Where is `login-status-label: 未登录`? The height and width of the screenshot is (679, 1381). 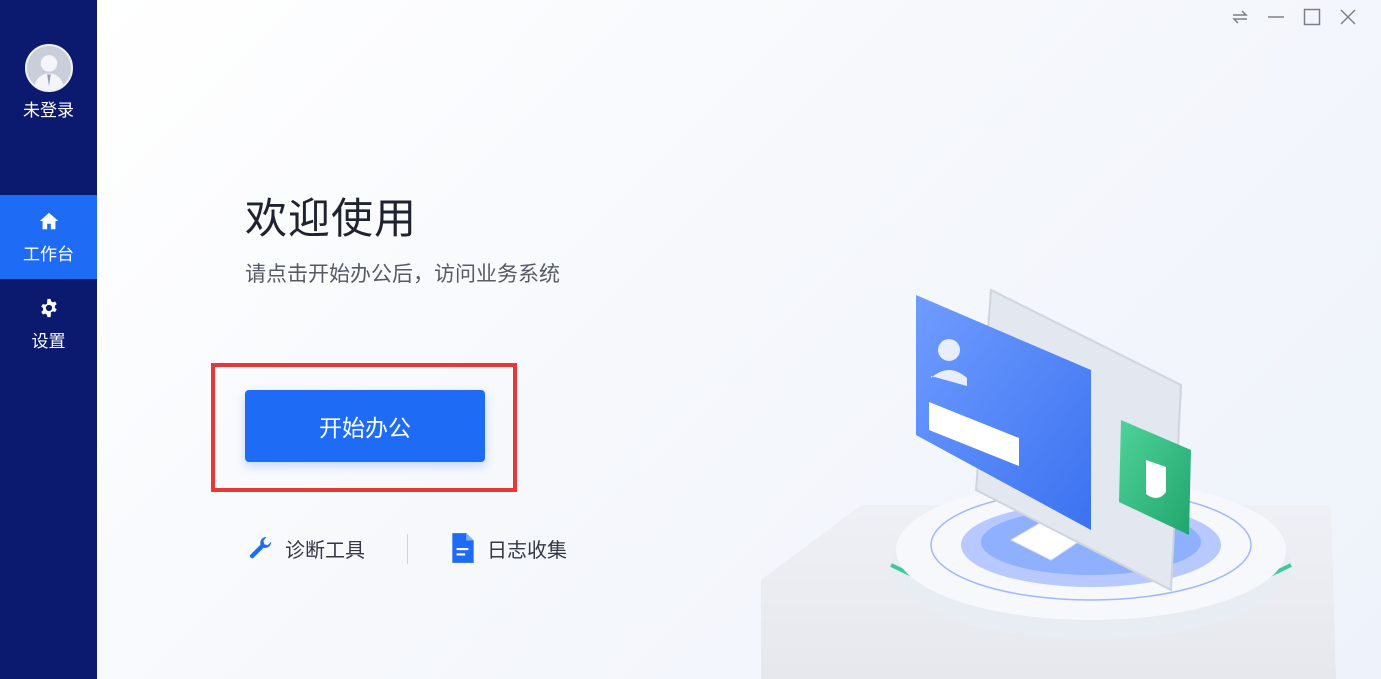 login-status-label: 未登录 is located at coordinates (48, 108).